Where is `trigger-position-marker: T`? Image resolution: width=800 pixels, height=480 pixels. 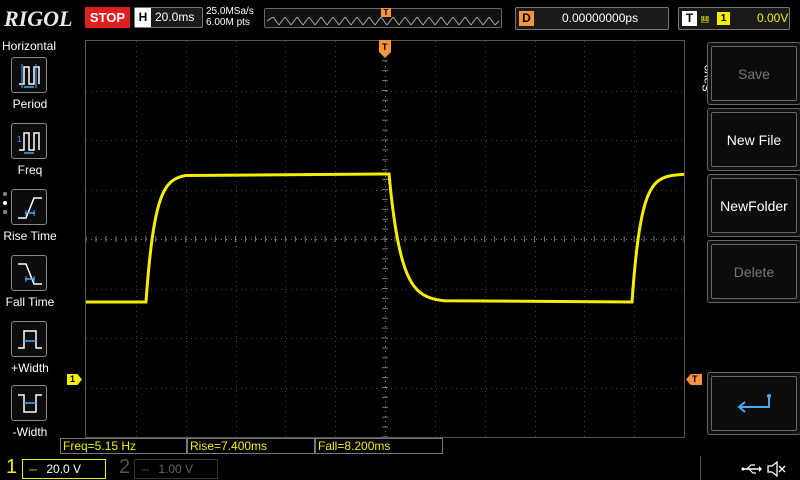
trigger-position-marker: T is located at coordinates (385, 49).